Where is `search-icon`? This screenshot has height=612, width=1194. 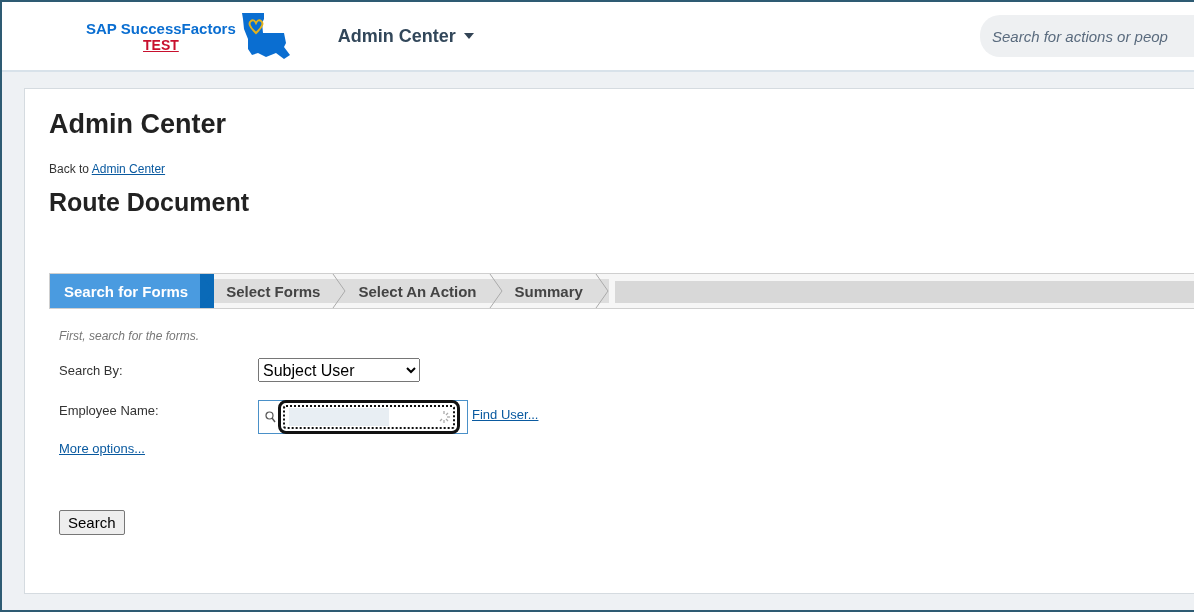 search-icon is located at coordinates (270, 417).